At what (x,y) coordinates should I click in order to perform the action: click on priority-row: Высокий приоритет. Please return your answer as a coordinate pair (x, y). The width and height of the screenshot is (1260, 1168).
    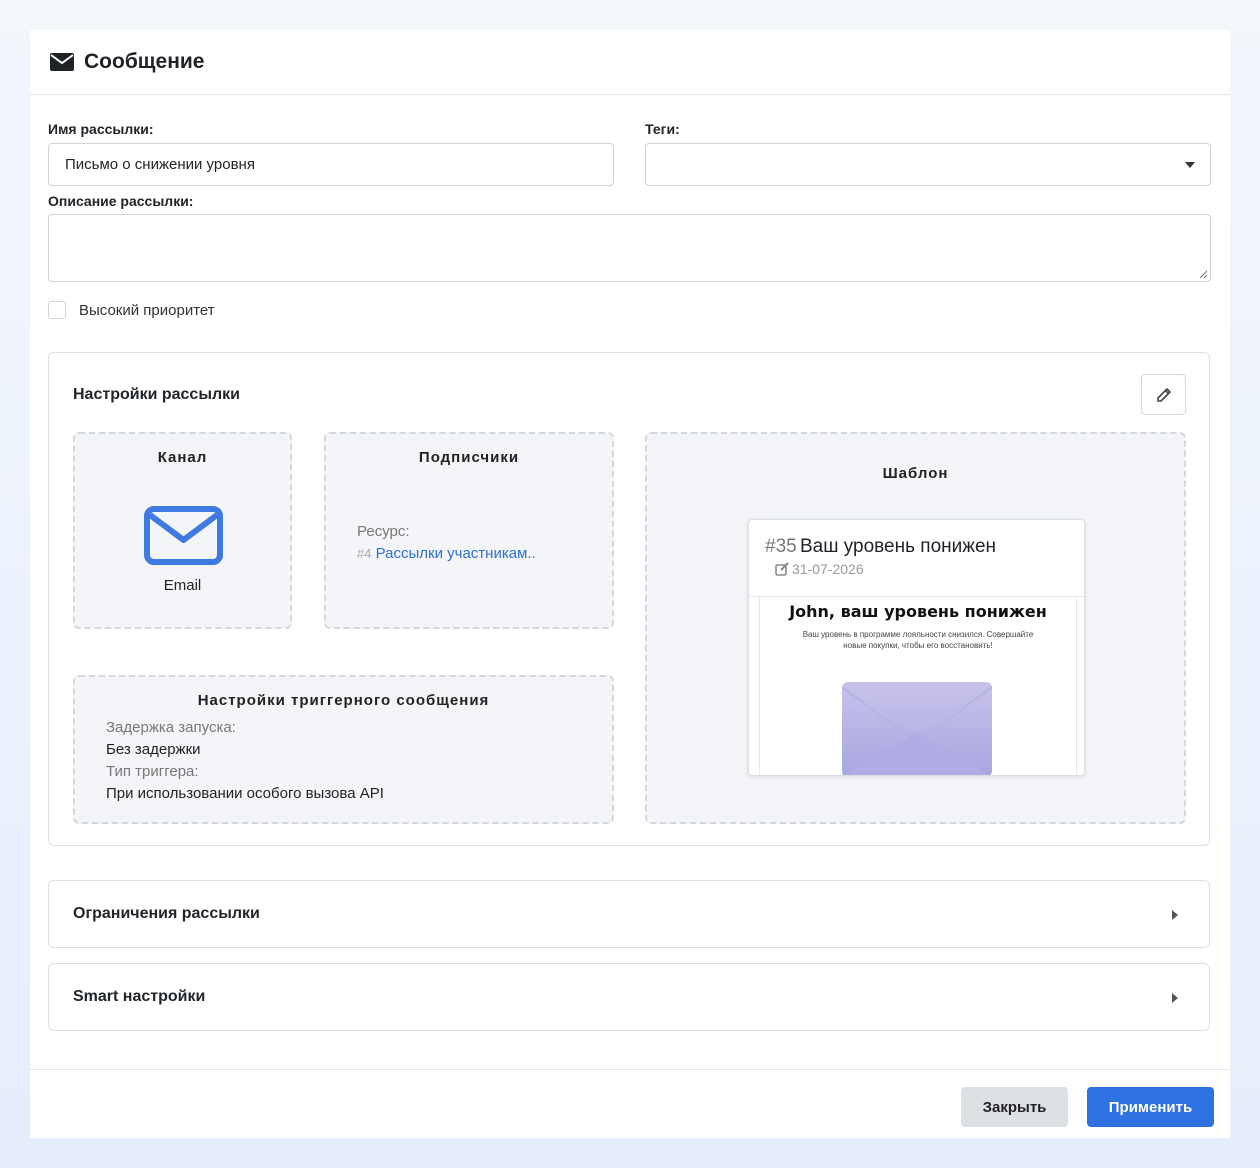
    Looking at the image, I should click on (131, 310).